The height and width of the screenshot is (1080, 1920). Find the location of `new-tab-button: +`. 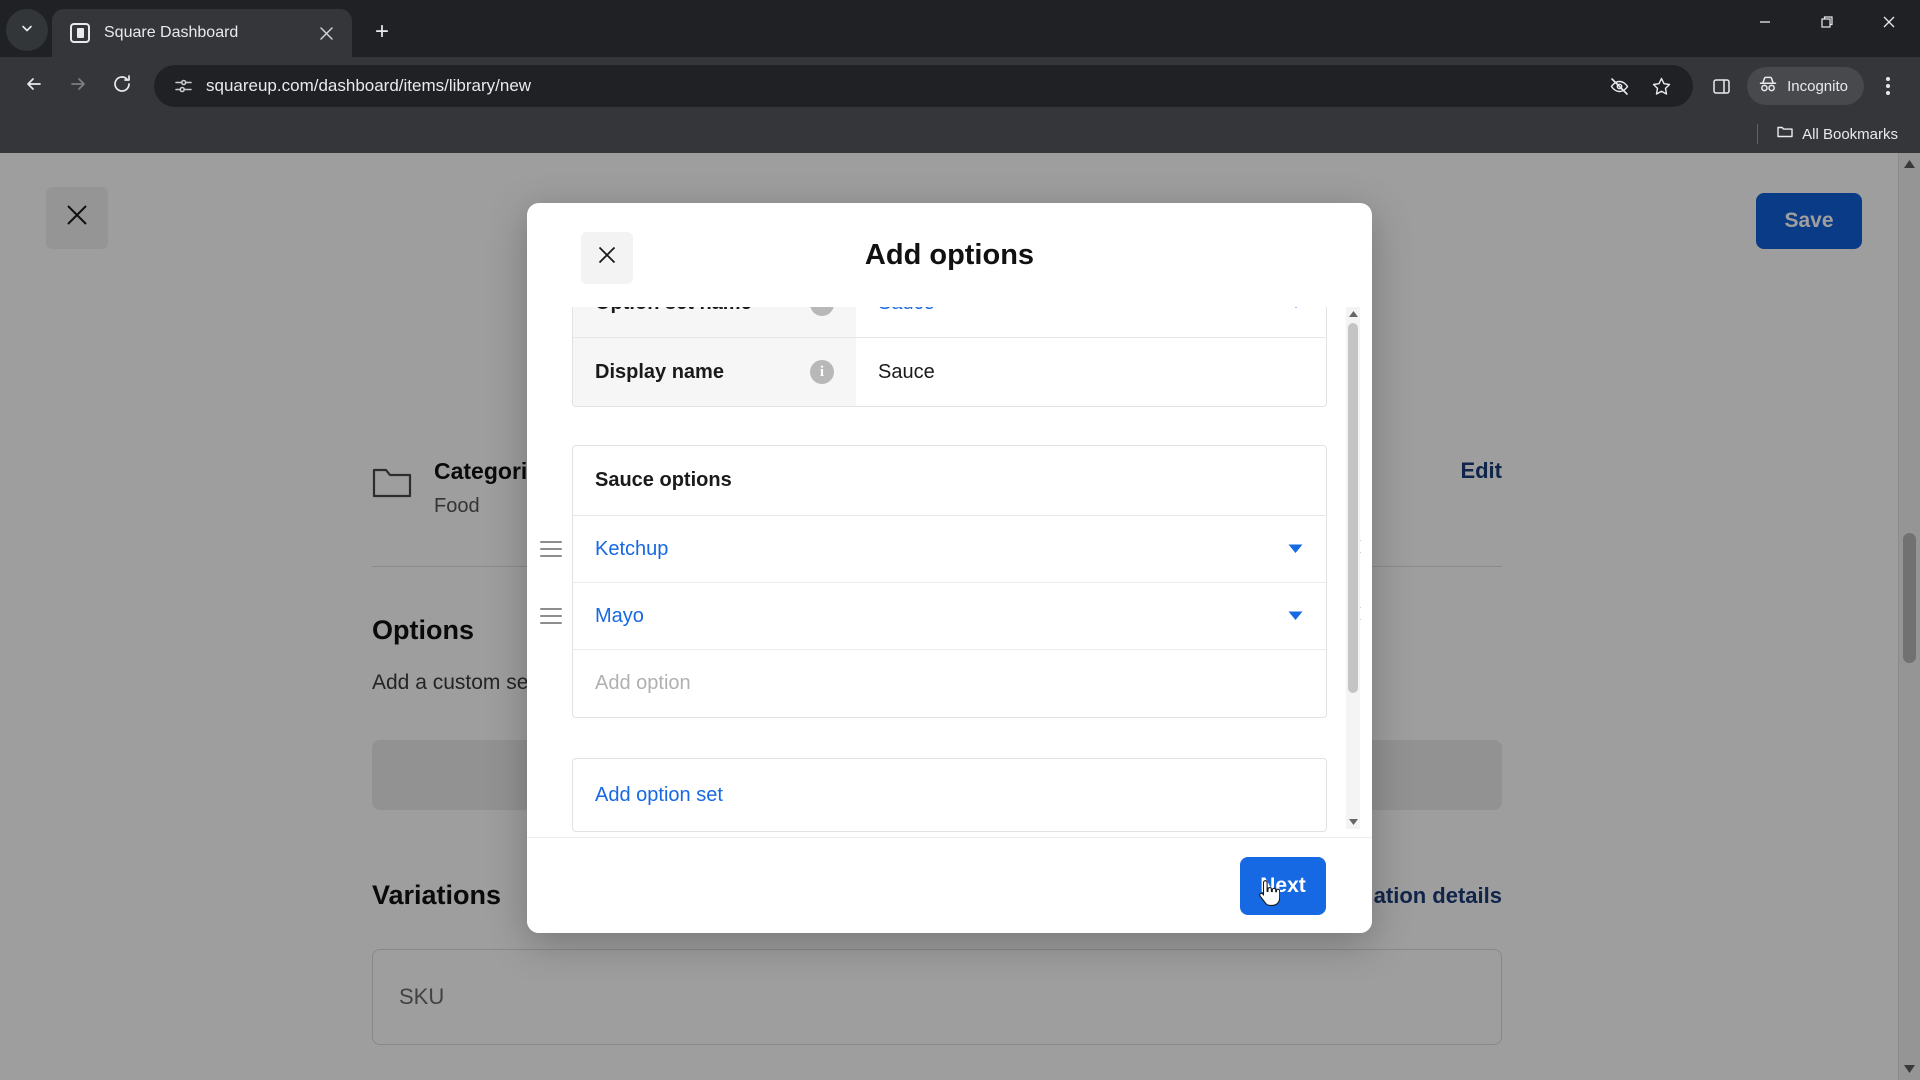

new-tab-button: + is located at coordinates (382, 32).